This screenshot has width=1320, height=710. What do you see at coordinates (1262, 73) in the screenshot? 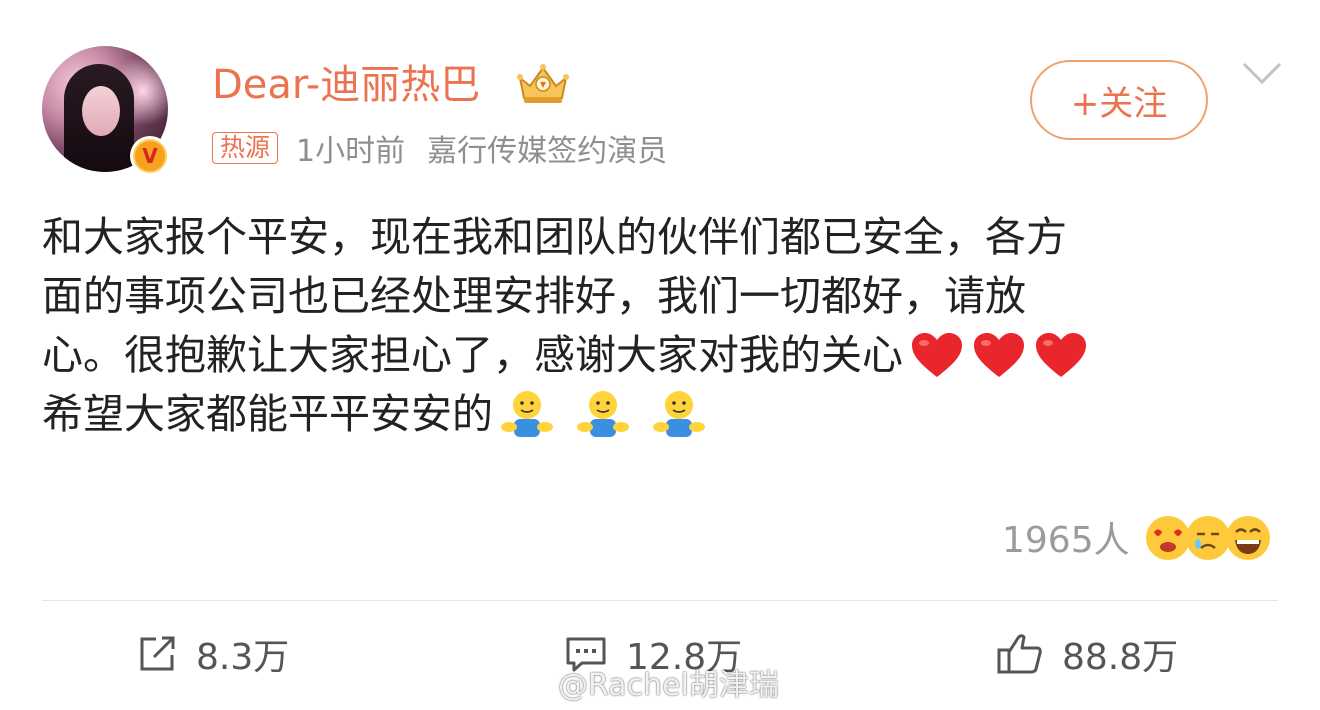
I see `chevron-down-icon` at bounding box center [1262, 73].